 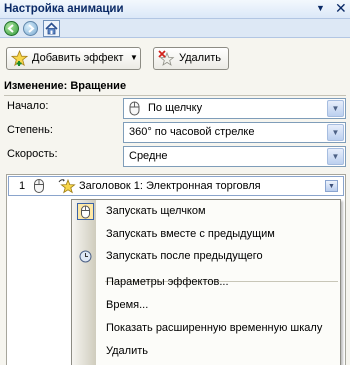 I want to click on close-icon: ✕, so click(x=341, y=8).